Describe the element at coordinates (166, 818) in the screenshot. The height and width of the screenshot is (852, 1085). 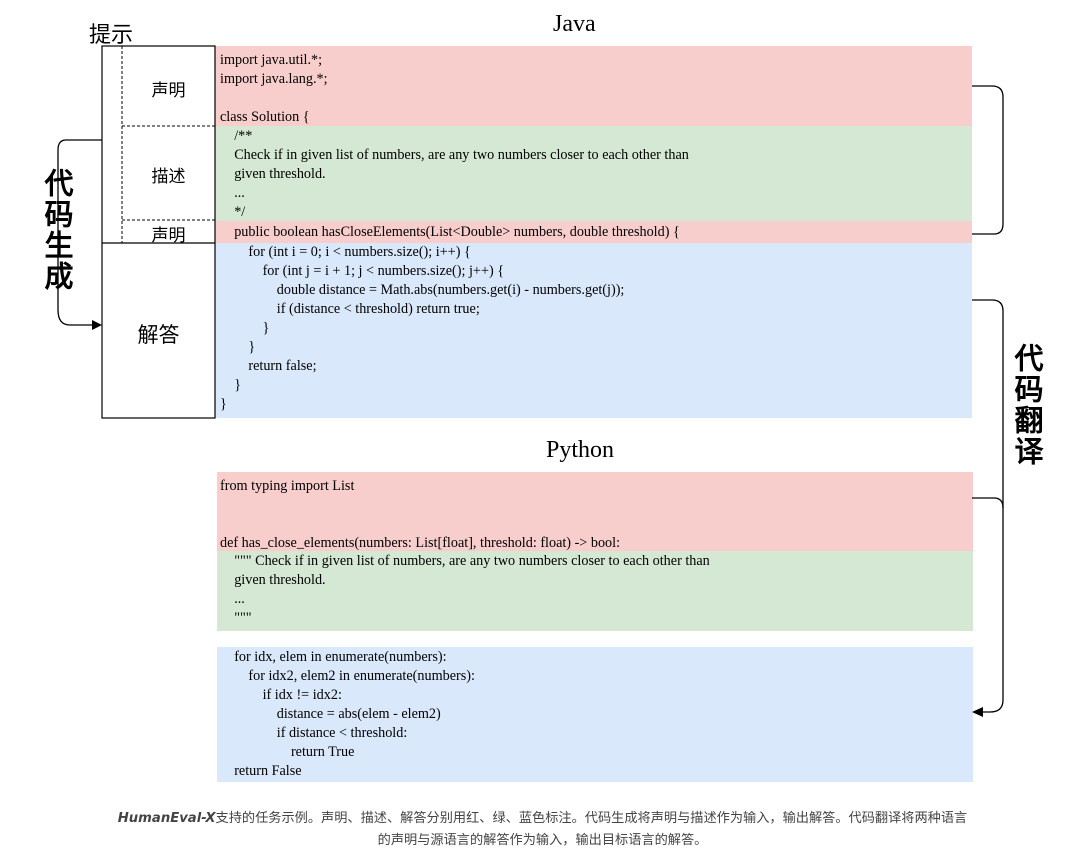
I see `caption-lead: HumanEval-X` at that location.